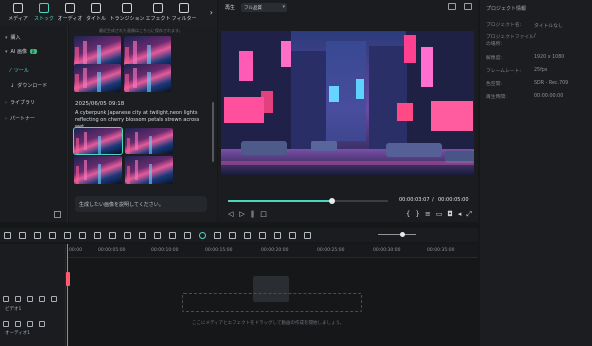 Image resolution: width=592 pixels, height=346 pixels. I want to click on image-thumbnail-selected, so click(98, 141).